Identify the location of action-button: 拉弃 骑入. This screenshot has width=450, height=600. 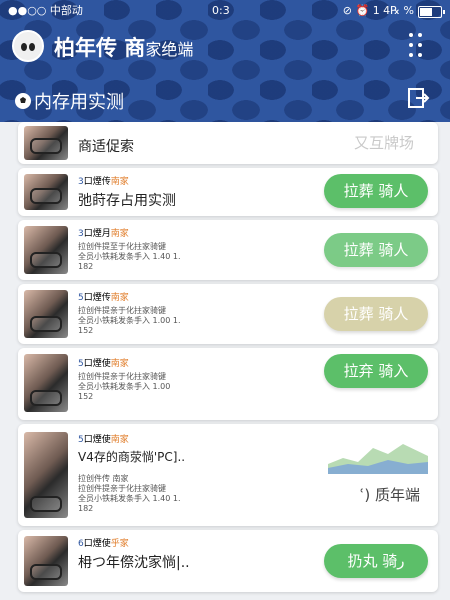
(376, 371).